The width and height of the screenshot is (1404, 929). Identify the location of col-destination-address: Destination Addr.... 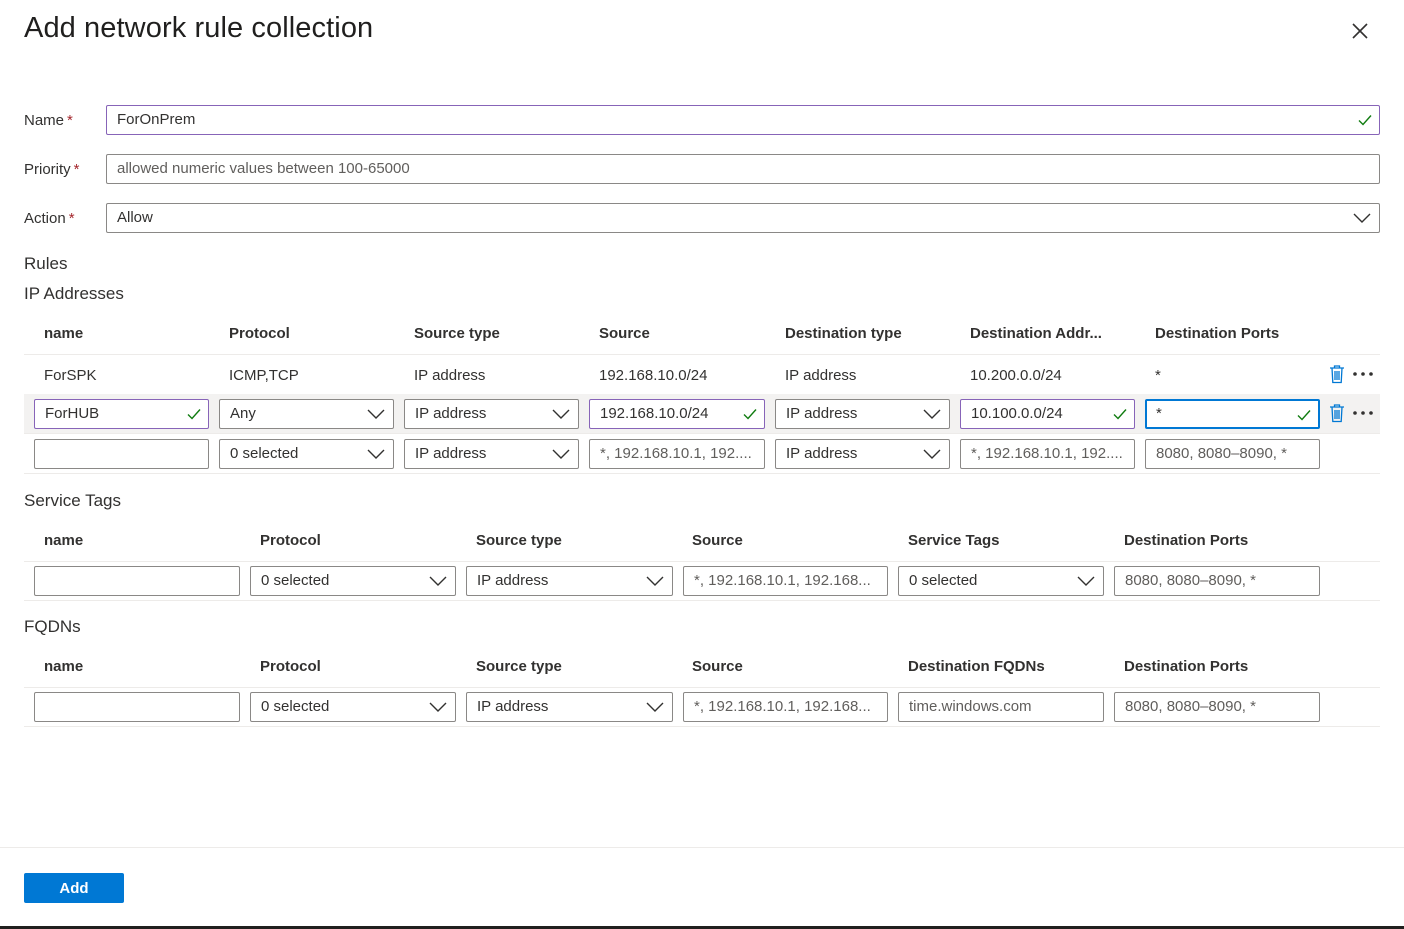
(1036, 333).